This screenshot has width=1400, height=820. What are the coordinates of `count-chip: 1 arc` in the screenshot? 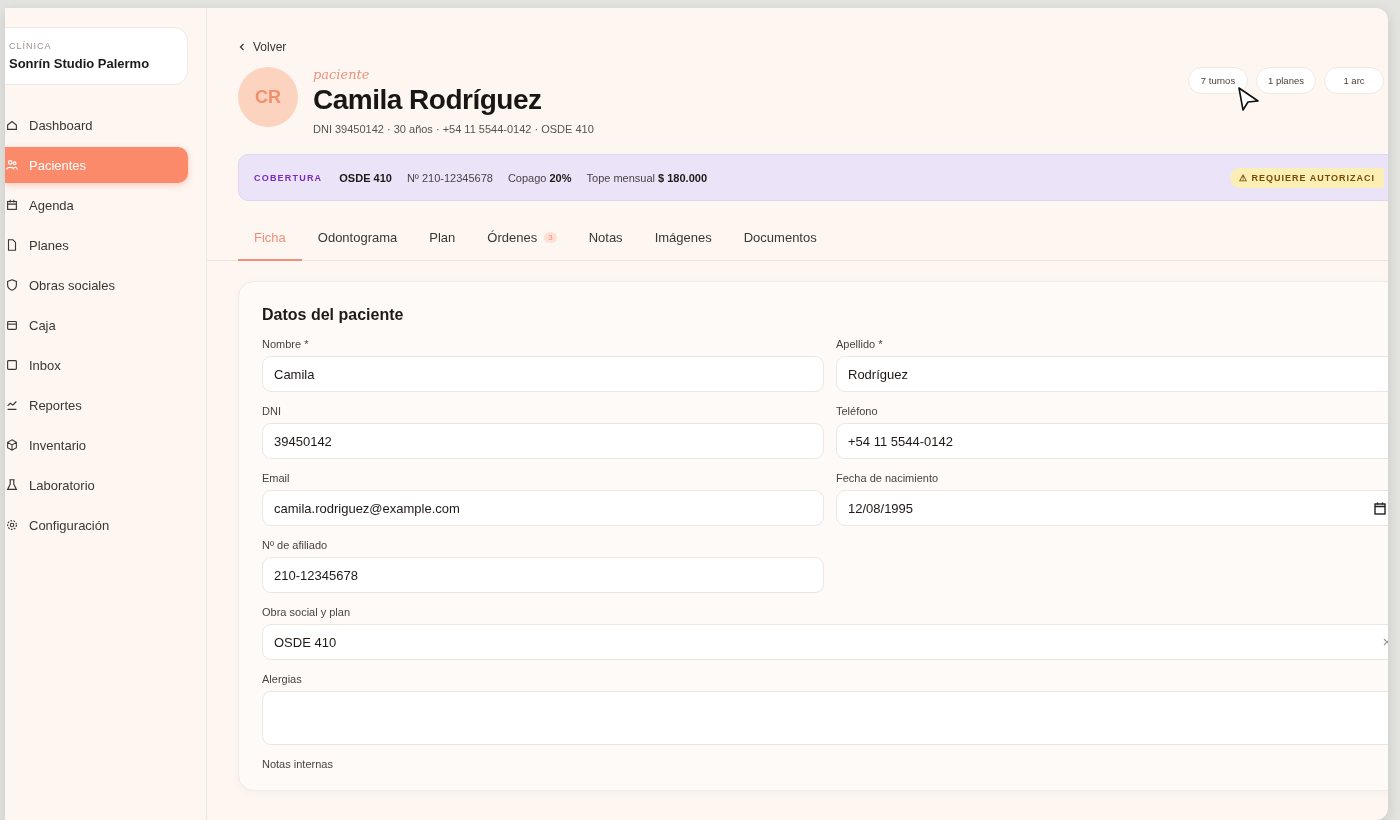 It's located at (1354, 80).